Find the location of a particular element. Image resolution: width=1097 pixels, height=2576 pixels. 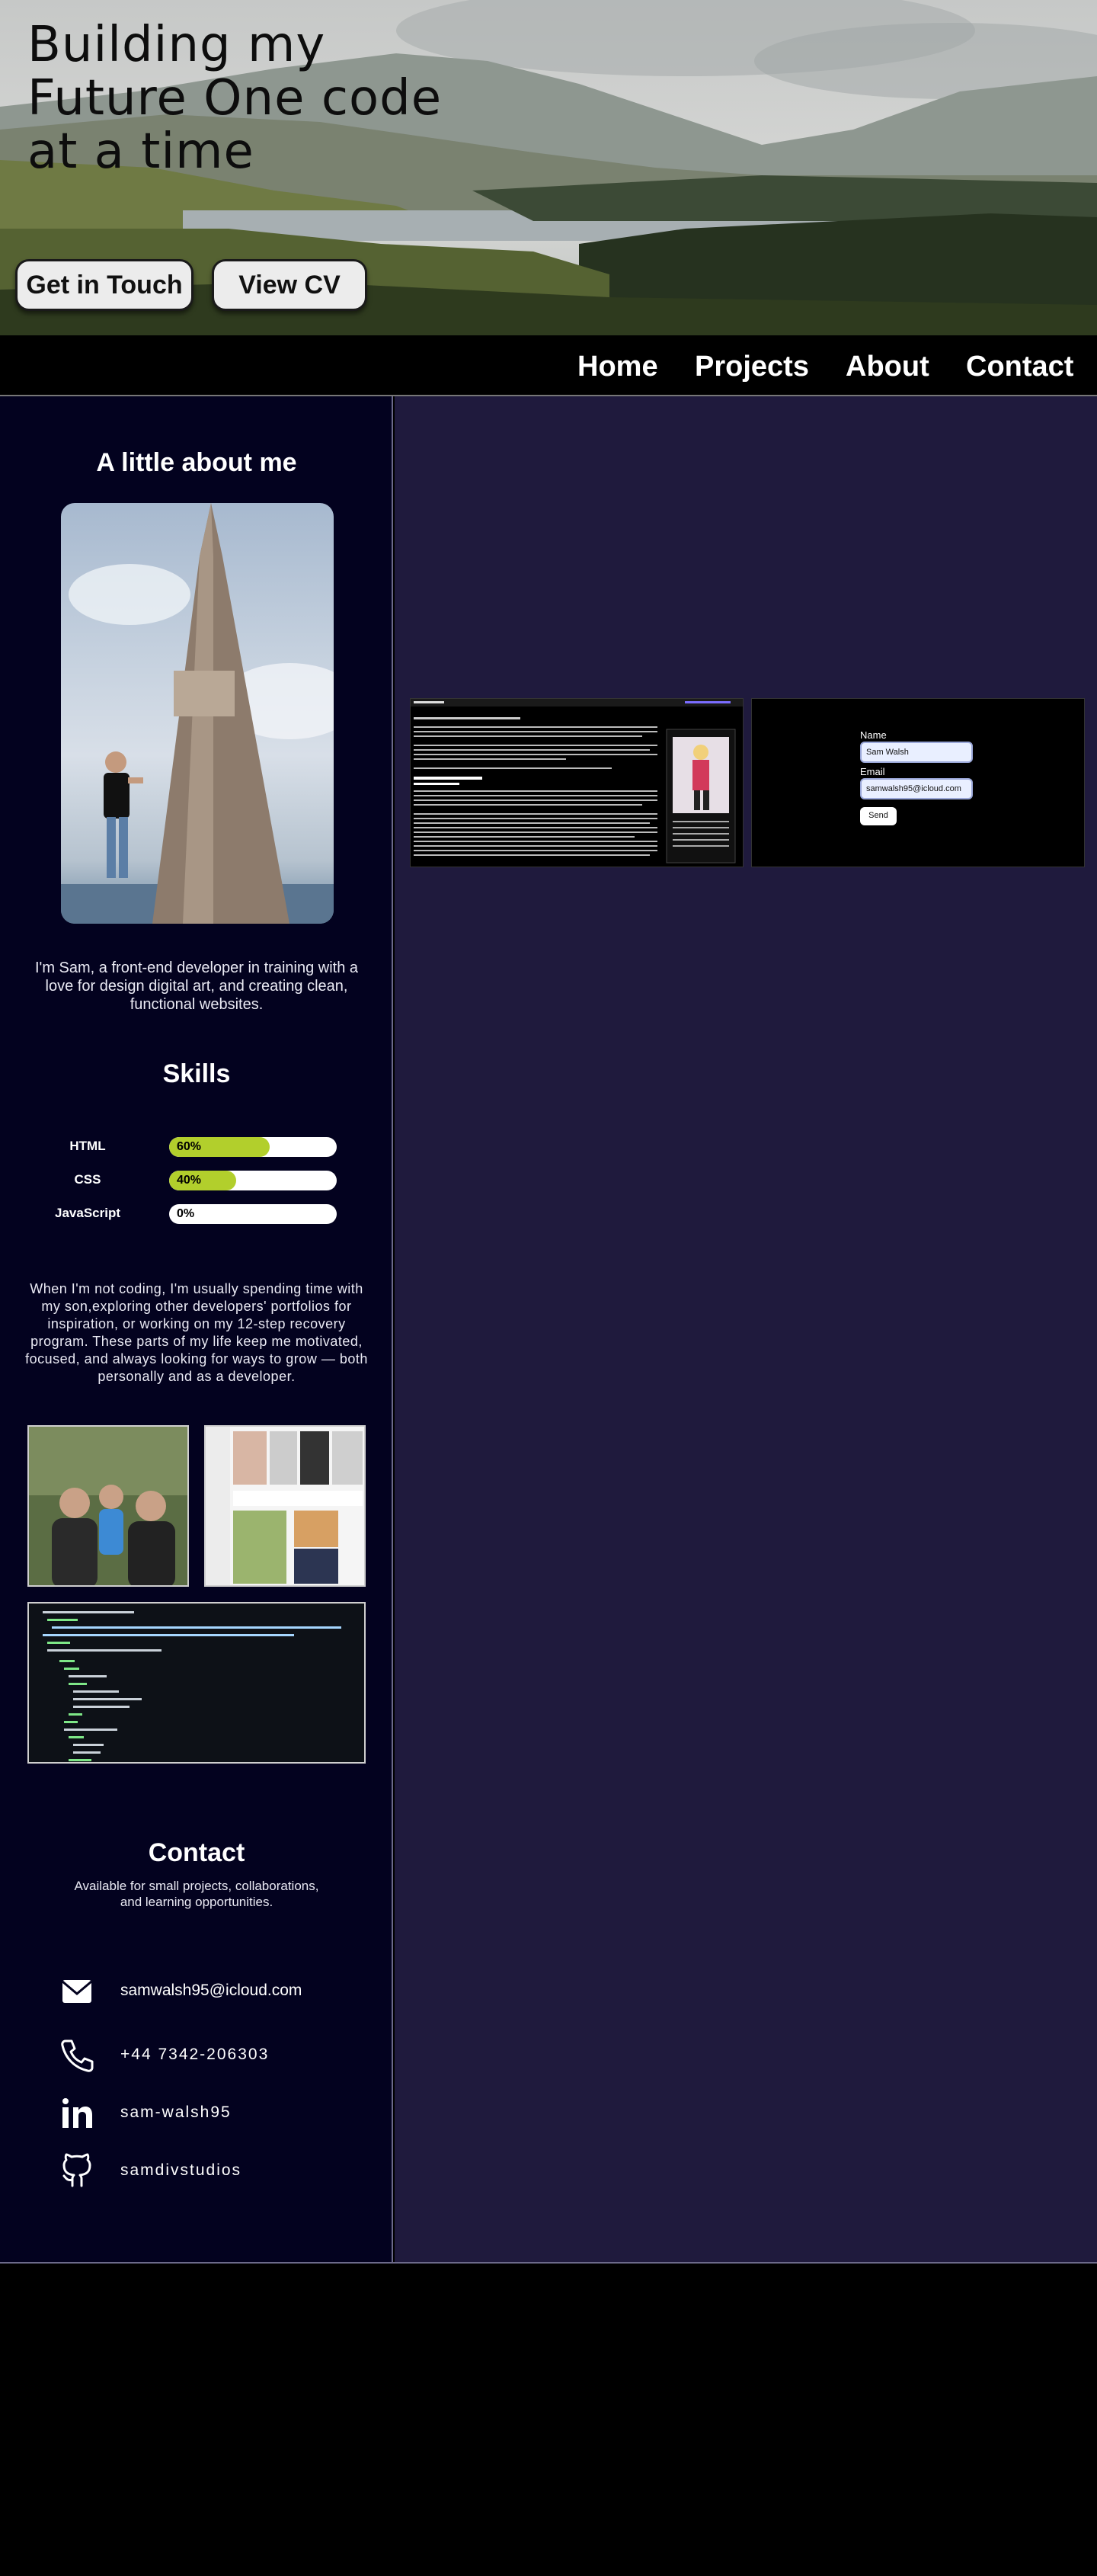

skill-percent-label: 60% is located at coordinates (189, 1146).